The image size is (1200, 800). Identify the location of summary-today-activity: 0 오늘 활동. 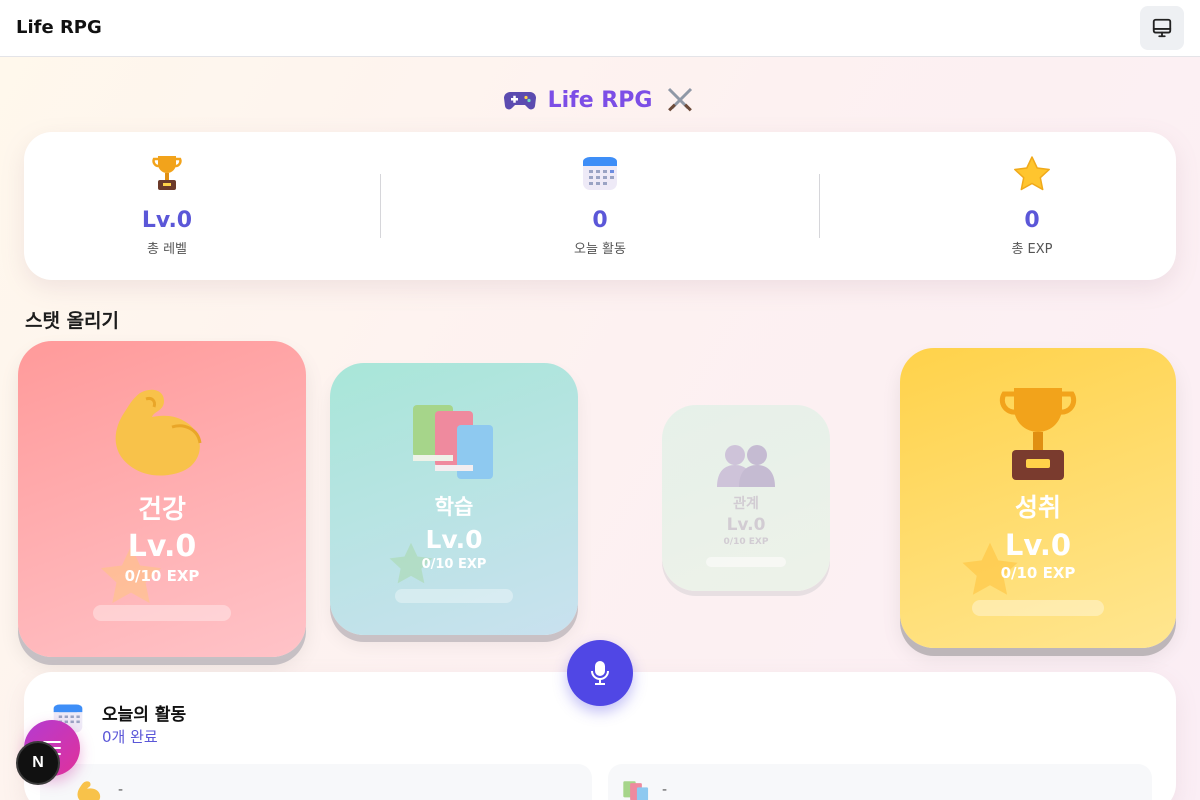
(600, 206).